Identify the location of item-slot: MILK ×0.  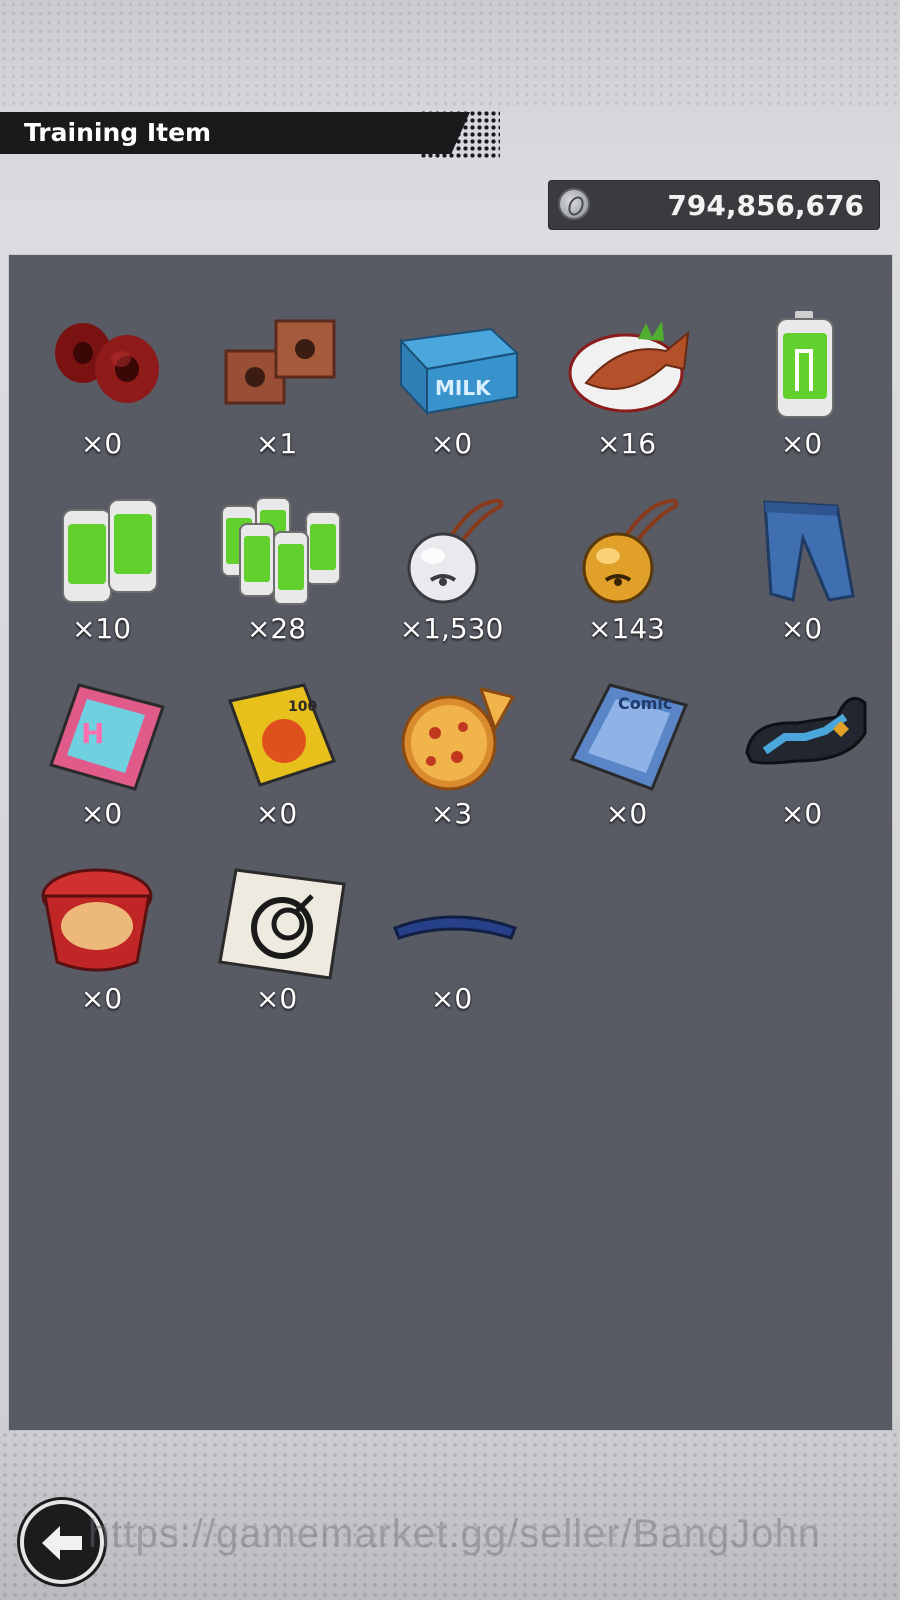
(451, 357).